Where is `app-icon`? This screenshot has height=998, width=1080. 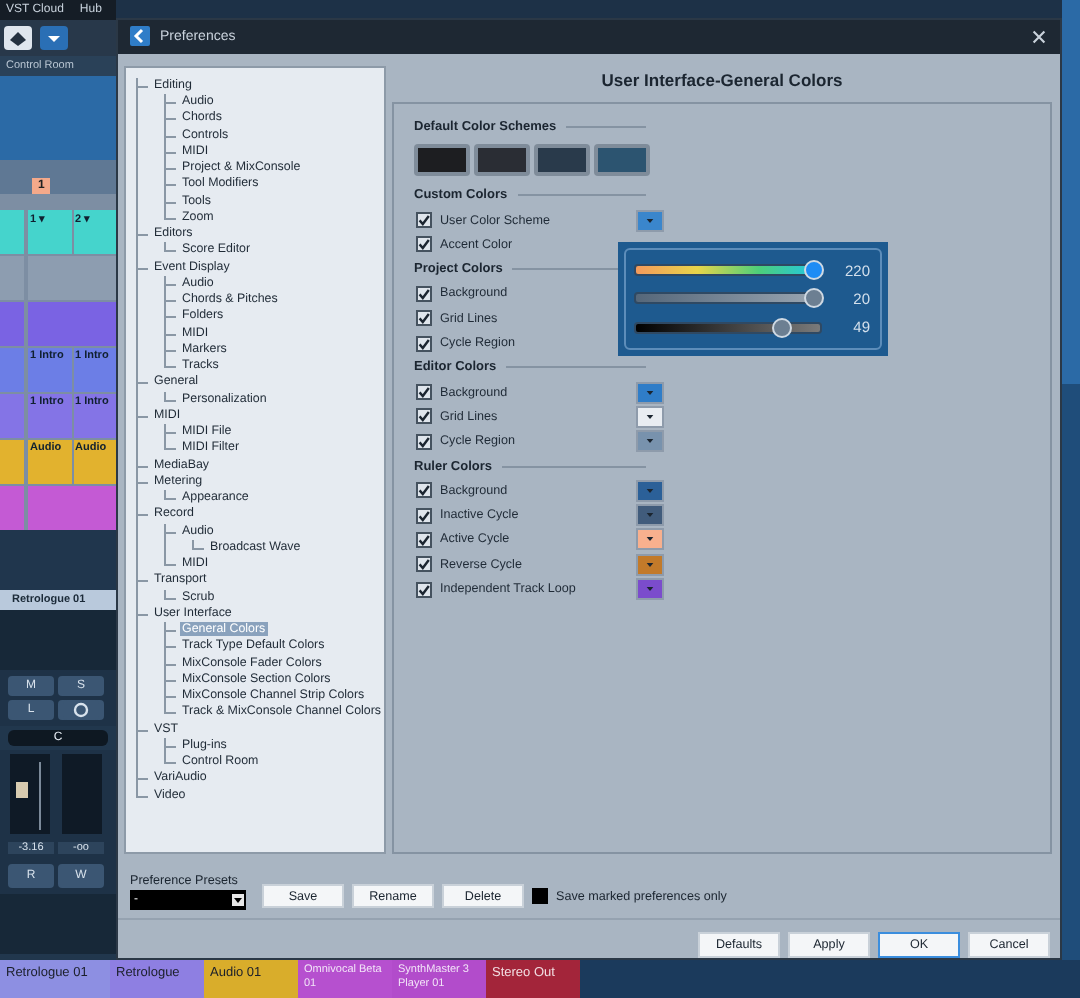 app-icon is located at coordinates (140, 36).